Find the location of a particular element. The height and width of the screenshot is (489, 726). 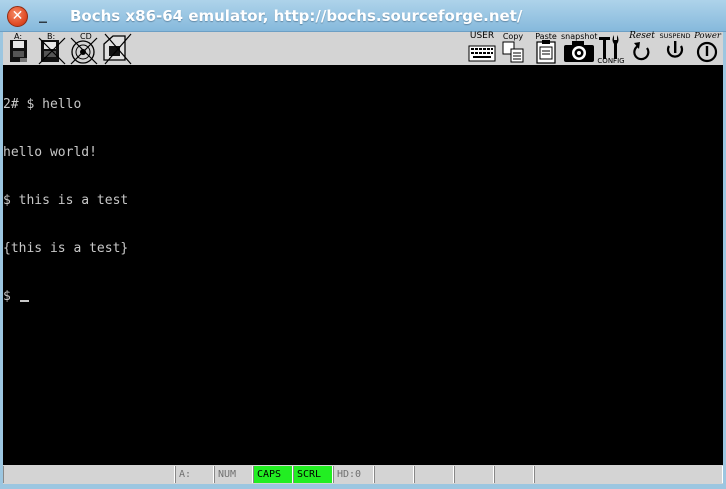

terminal-line: $ this is a test is located at coordinates (66, 200).